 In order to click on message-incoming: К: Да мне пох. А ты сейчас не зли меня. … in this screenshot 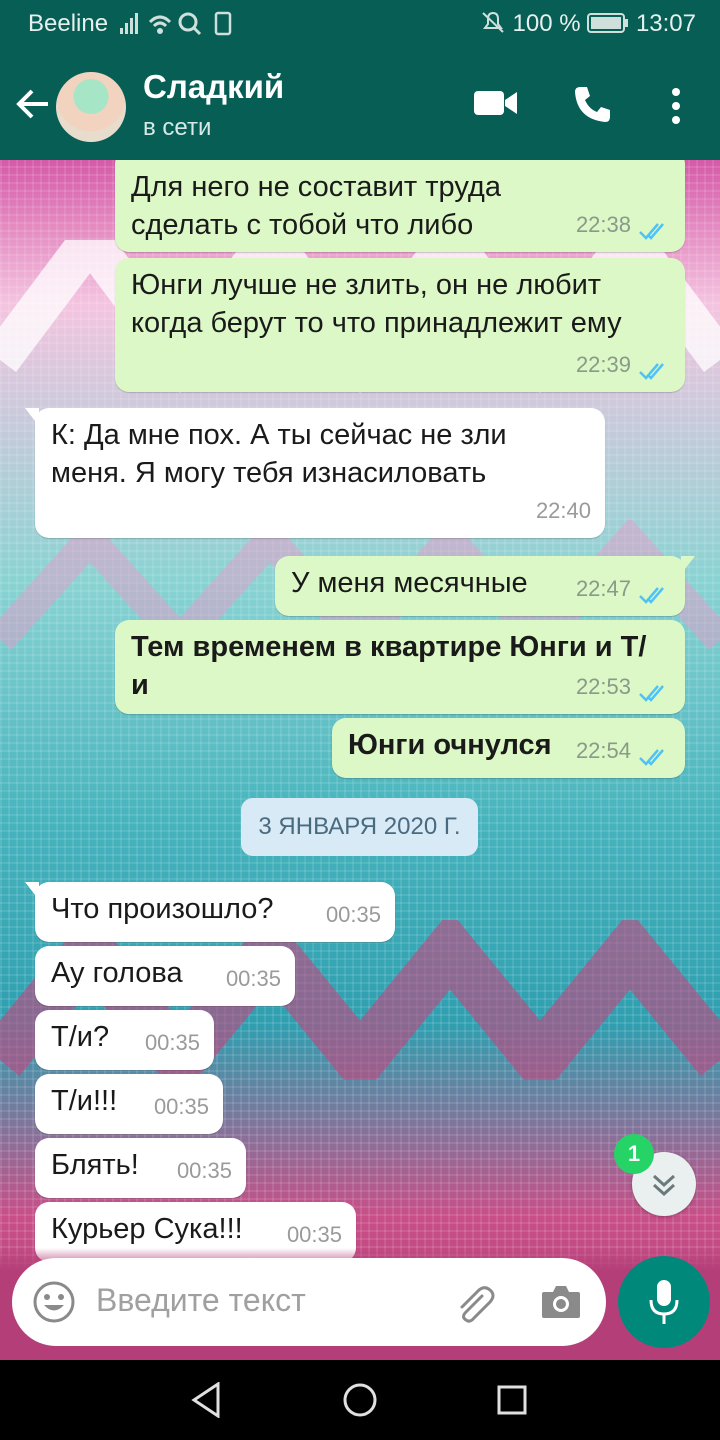, I will do `click(315, 473)`.